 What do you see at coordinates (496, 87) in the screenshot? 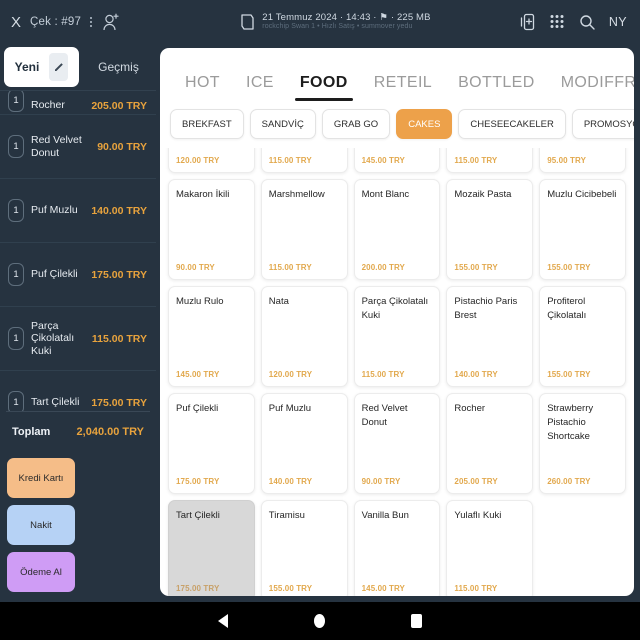
I see `tab-bottled: BOTTLED` at bounding box center [496, 87].